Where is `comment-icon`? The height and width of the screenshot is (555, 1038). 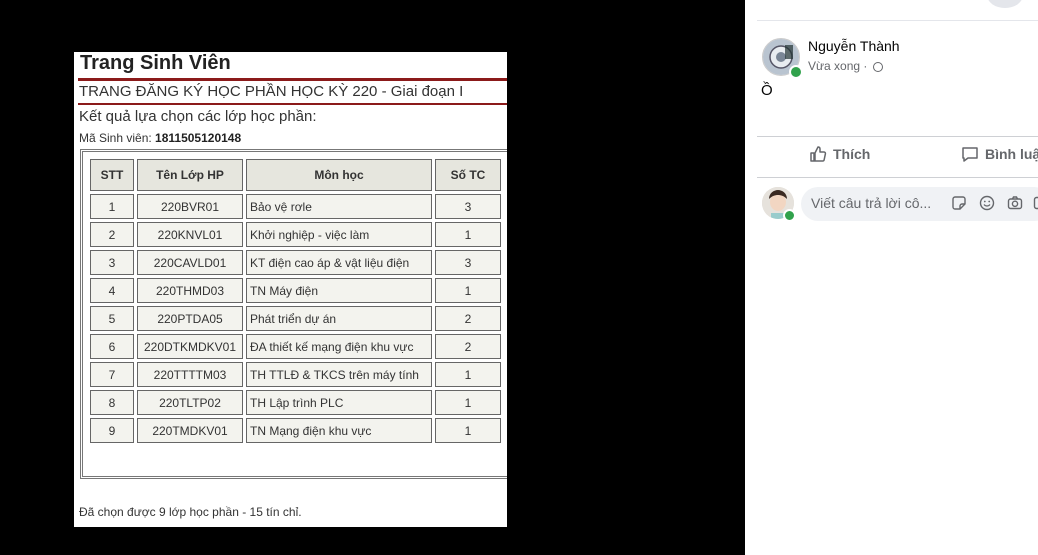 comment-icon is located at coordinates (970, 154).